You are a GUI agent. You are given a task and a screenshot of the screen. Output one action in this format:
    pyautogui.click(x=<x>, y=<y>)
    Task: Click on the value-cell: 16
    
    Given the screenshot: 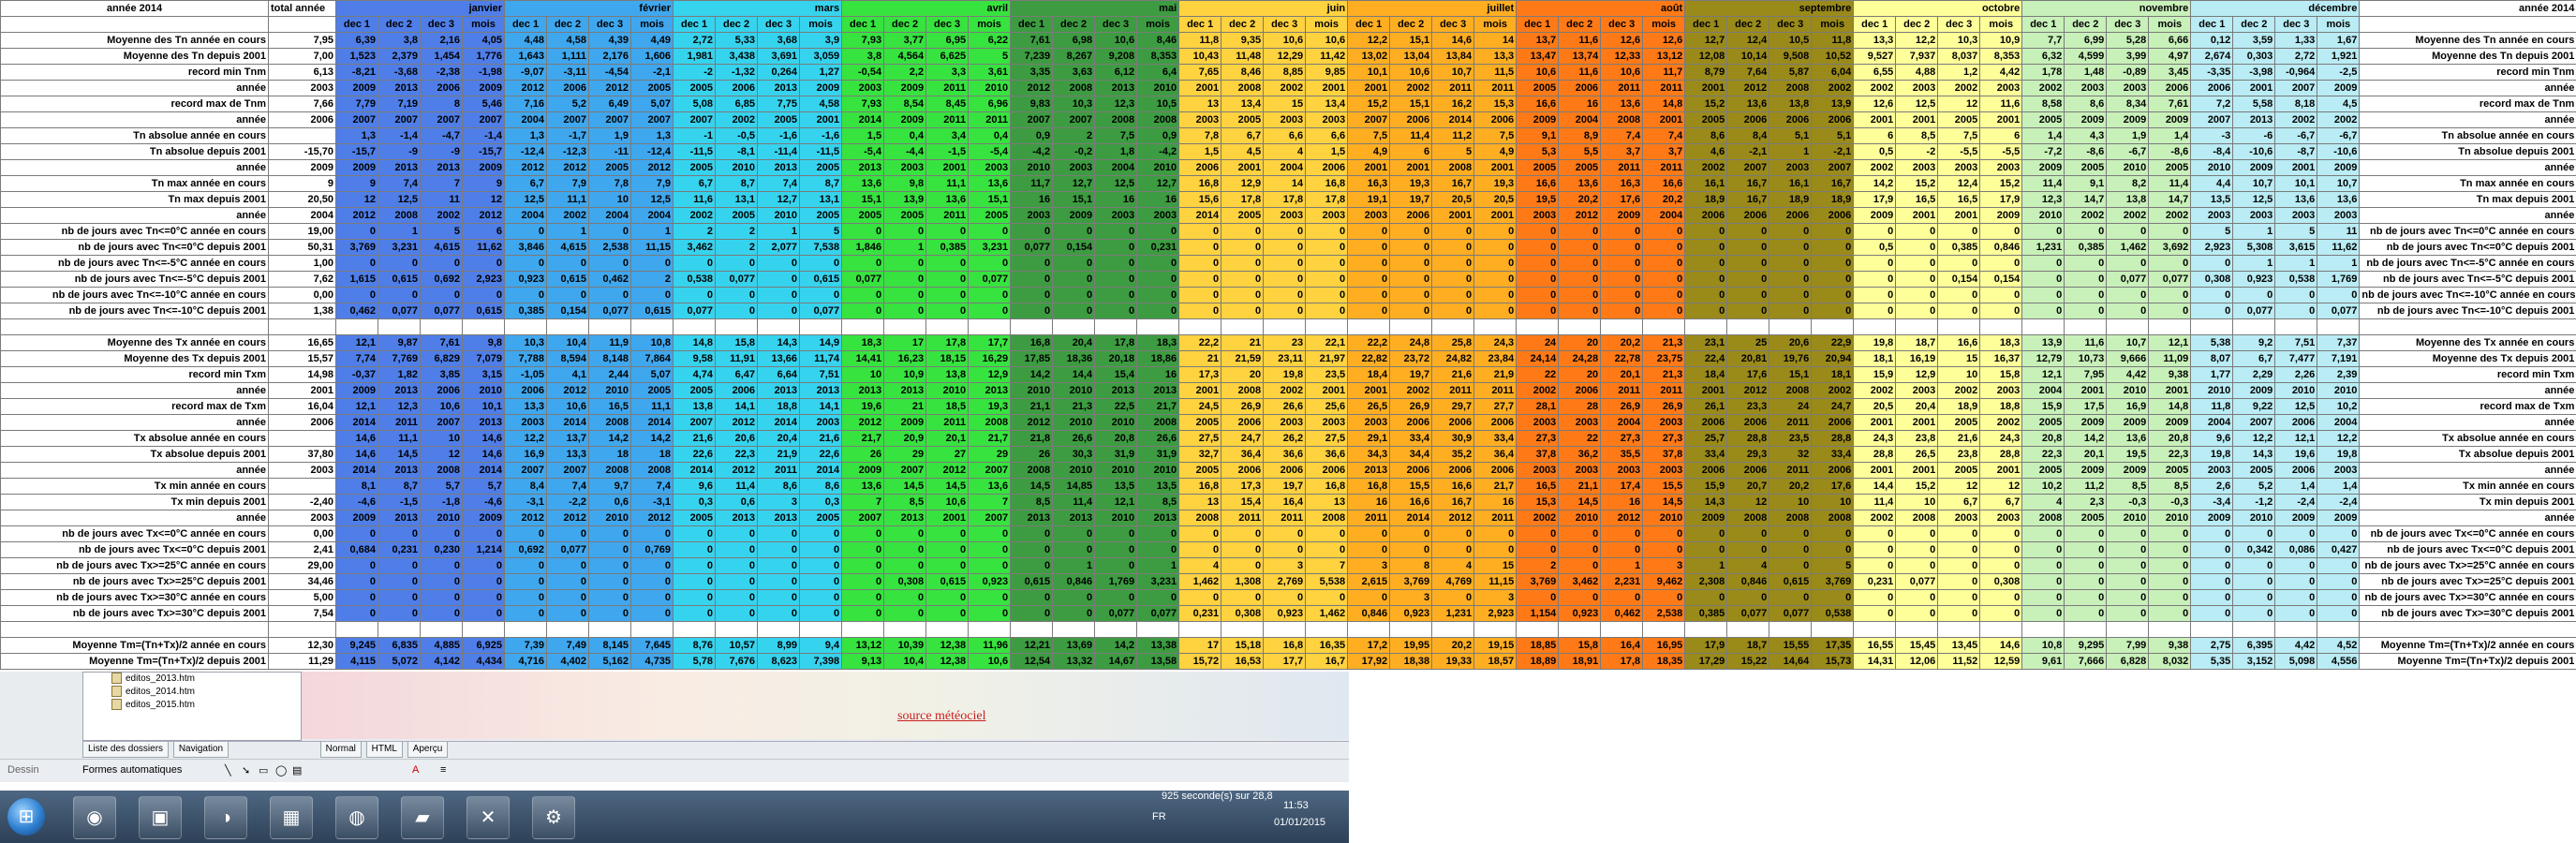 What is the action you would take?
    pyautogui.click(x=1369, y=502)
    